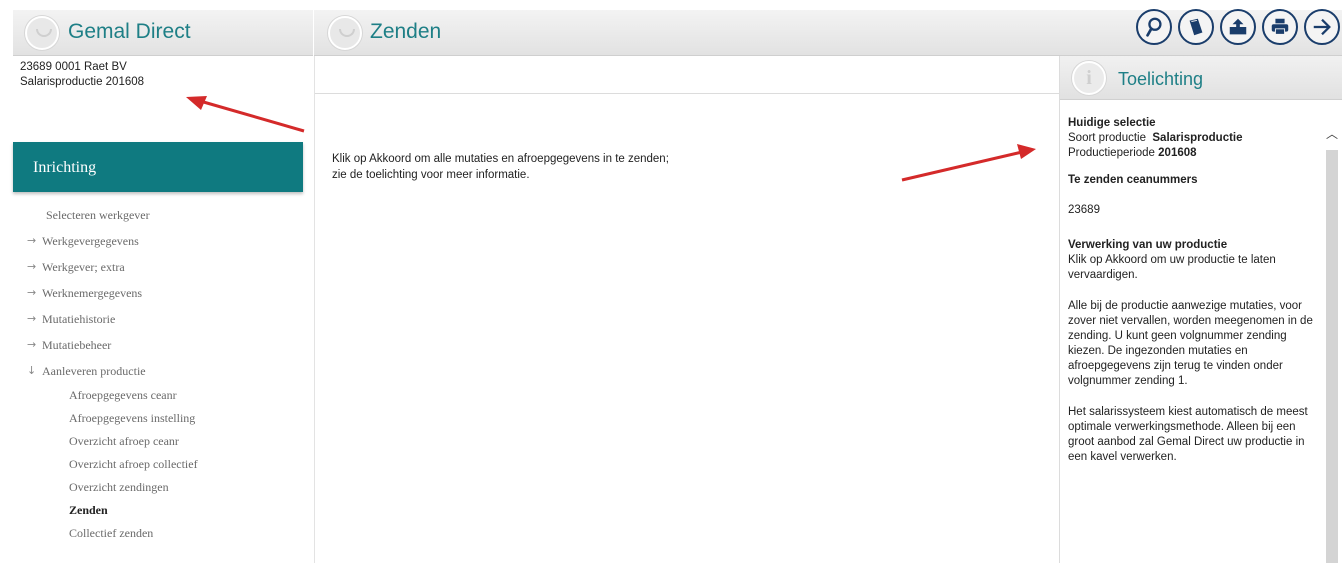 This screenshot has width=1342, height=563. Describe the element at coordinates (1177, 153) in the screenshot. I see `period-value: 201608` at that location.